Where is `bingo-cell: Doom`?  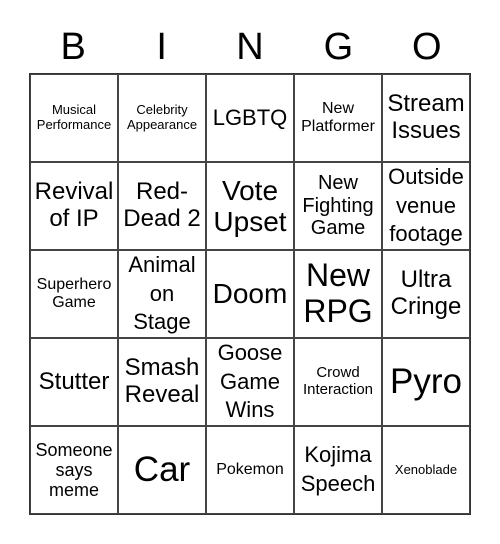 bingo-cell: Doom is located at coordinates (250, 294).